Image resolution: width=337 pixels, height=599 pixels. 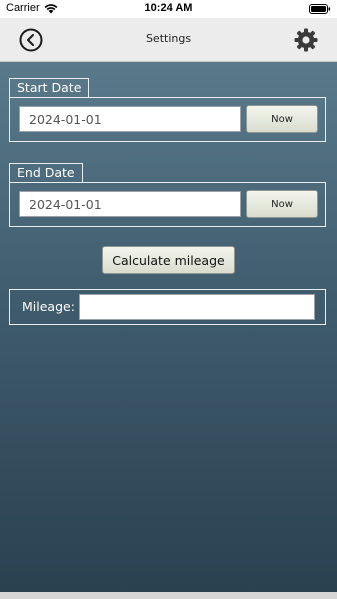 I want to click on page-title: Settings, so click(x=168, y=38).